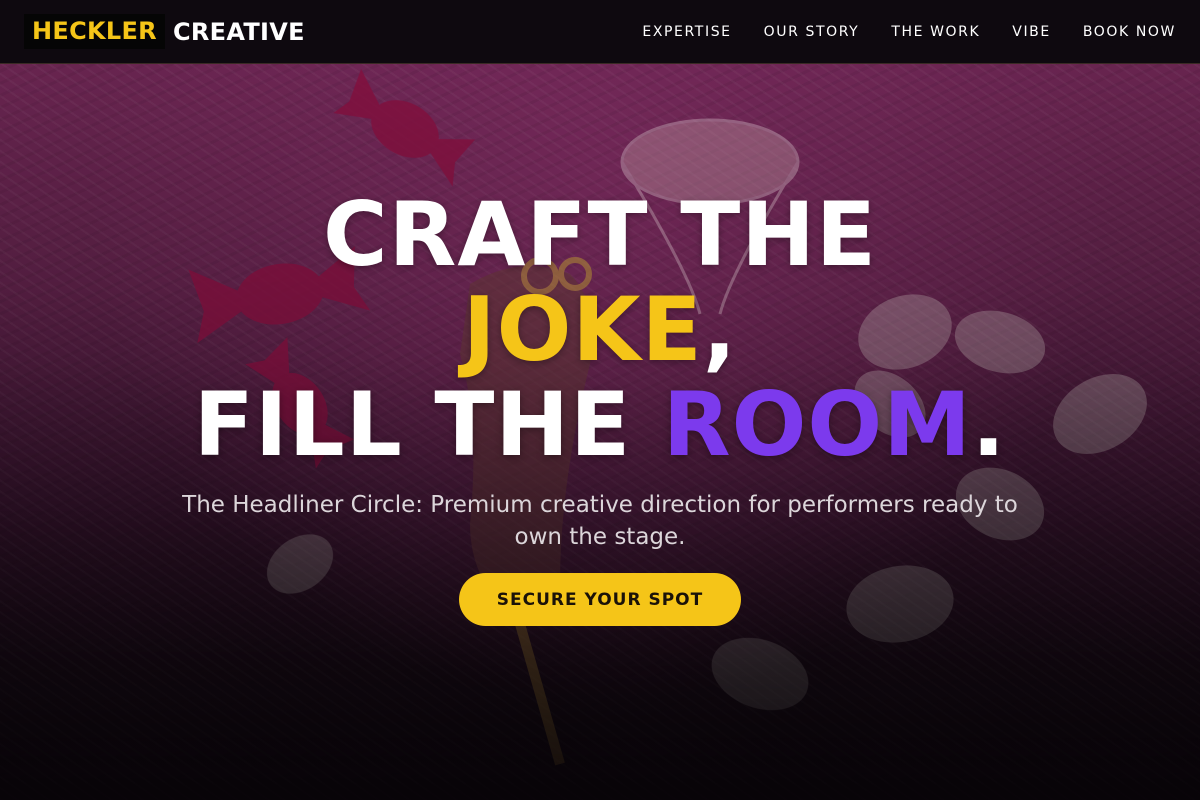  What do you see at coordinates (686, 32) in the screenshot?
I see `nav-link-expertise: EXPERTISE` at bounding box center [686, 32].